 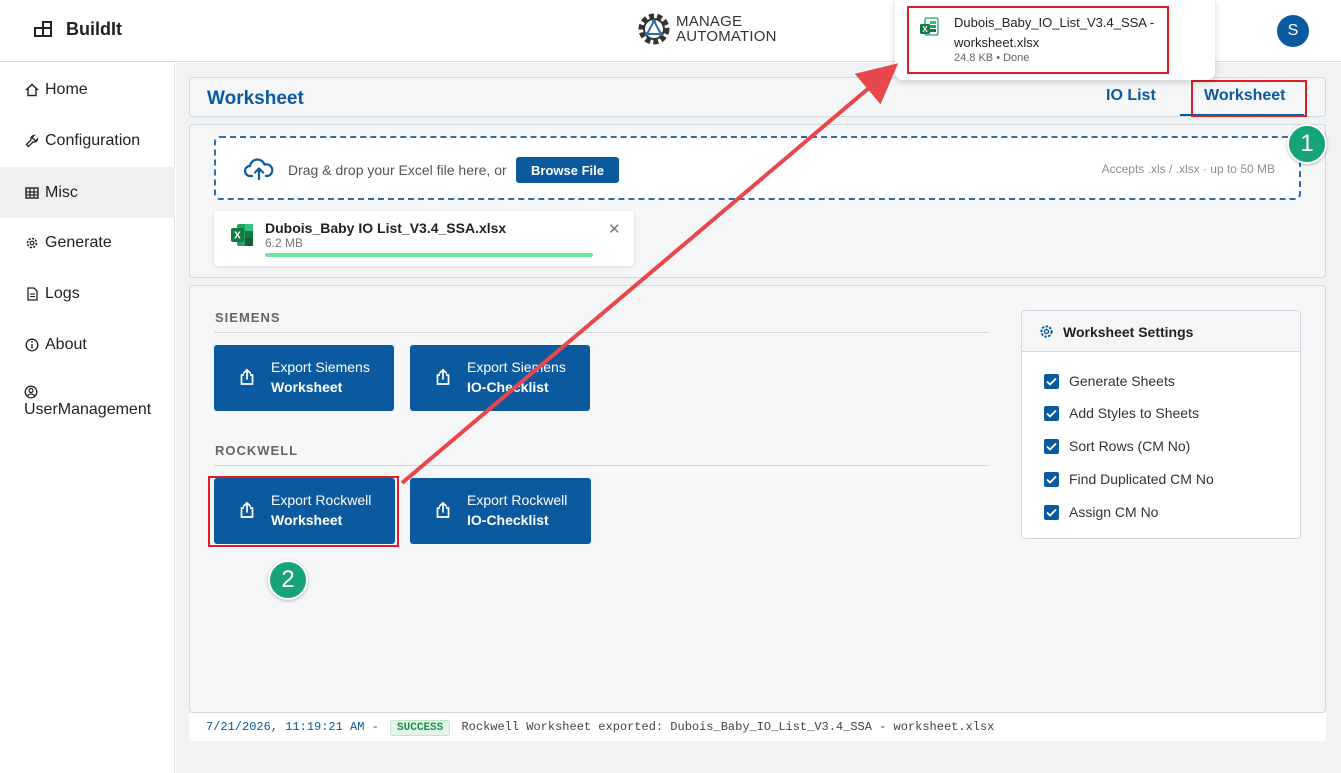 I want to click on remove-file-icon: ✕, so click(x=614, y=229).